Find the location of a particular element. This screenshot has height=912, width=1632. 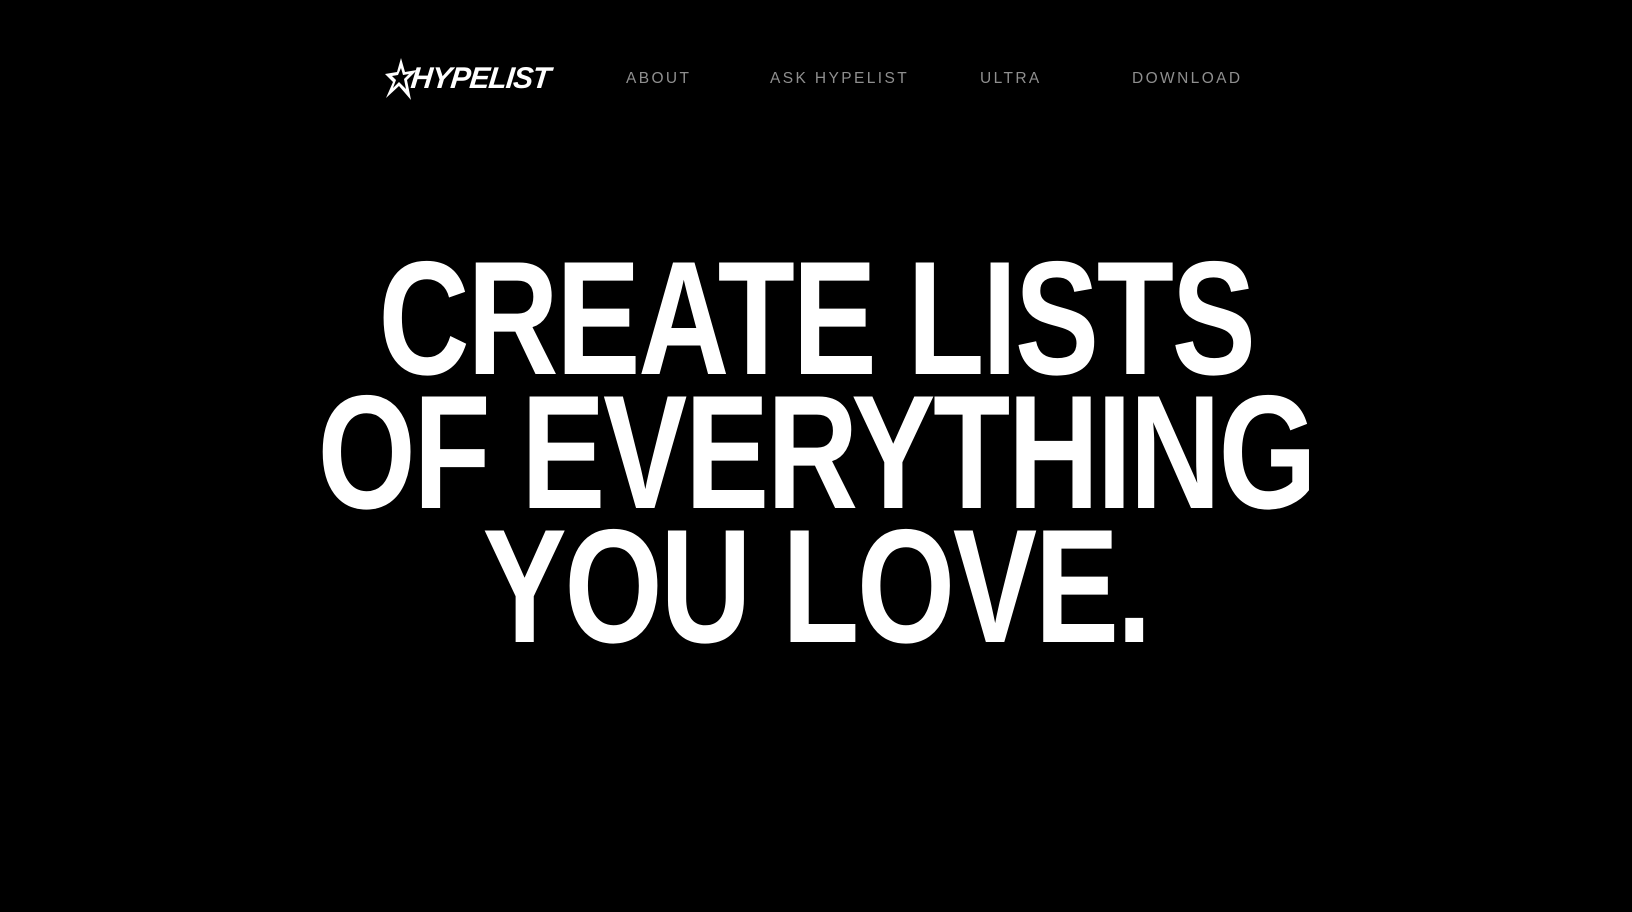

hypelist-logo: HYPELIST is located at coordinates (468, 79).